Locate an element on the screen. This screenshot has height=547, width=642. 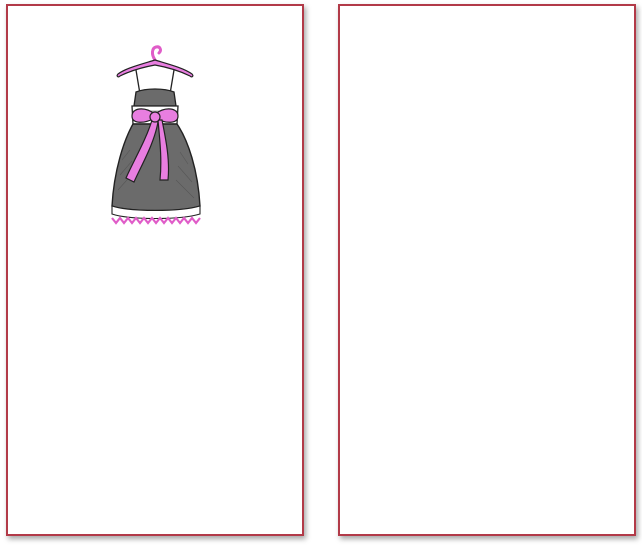
dress-illustration is located at coordinates (156, 135).